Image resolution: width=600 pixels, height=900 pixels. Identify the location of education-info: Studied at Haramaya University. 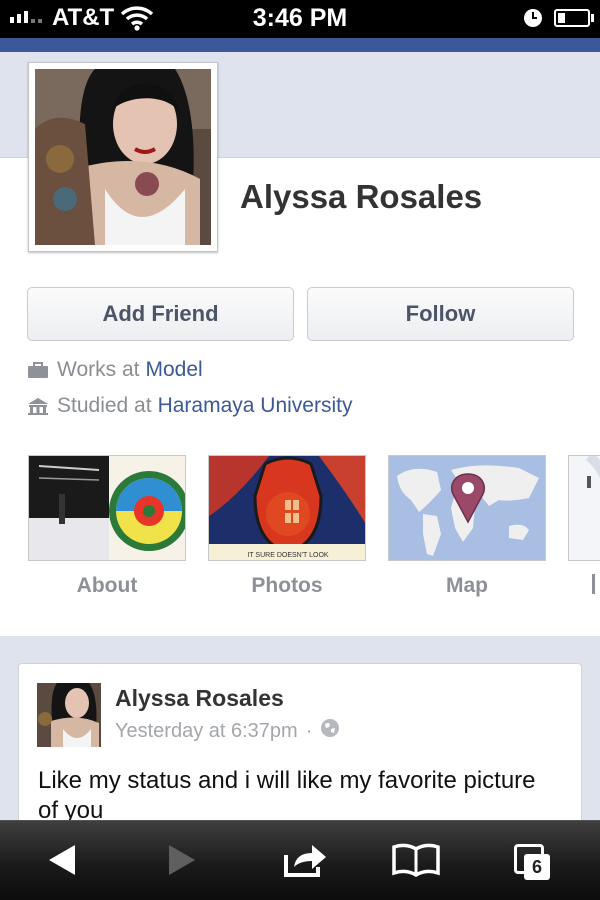
(189, 406).